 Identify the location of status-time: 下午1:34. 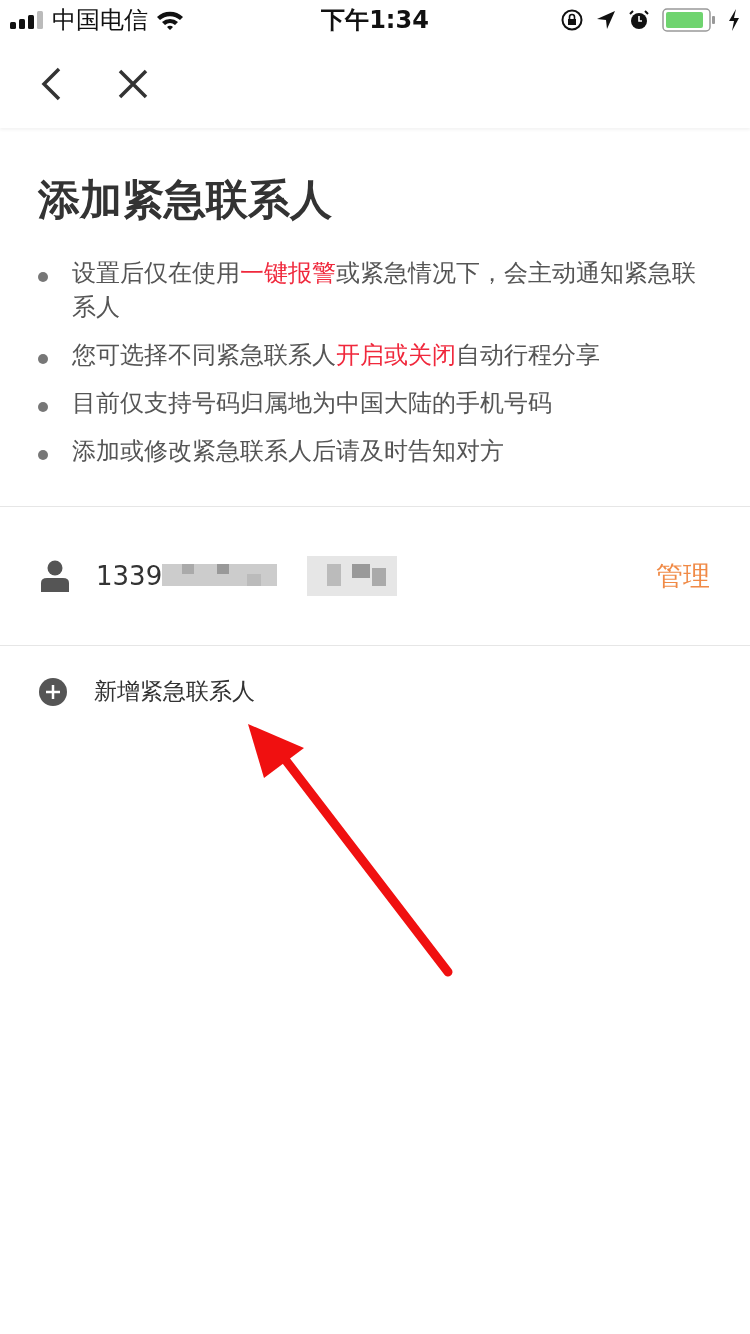
(375, 20).